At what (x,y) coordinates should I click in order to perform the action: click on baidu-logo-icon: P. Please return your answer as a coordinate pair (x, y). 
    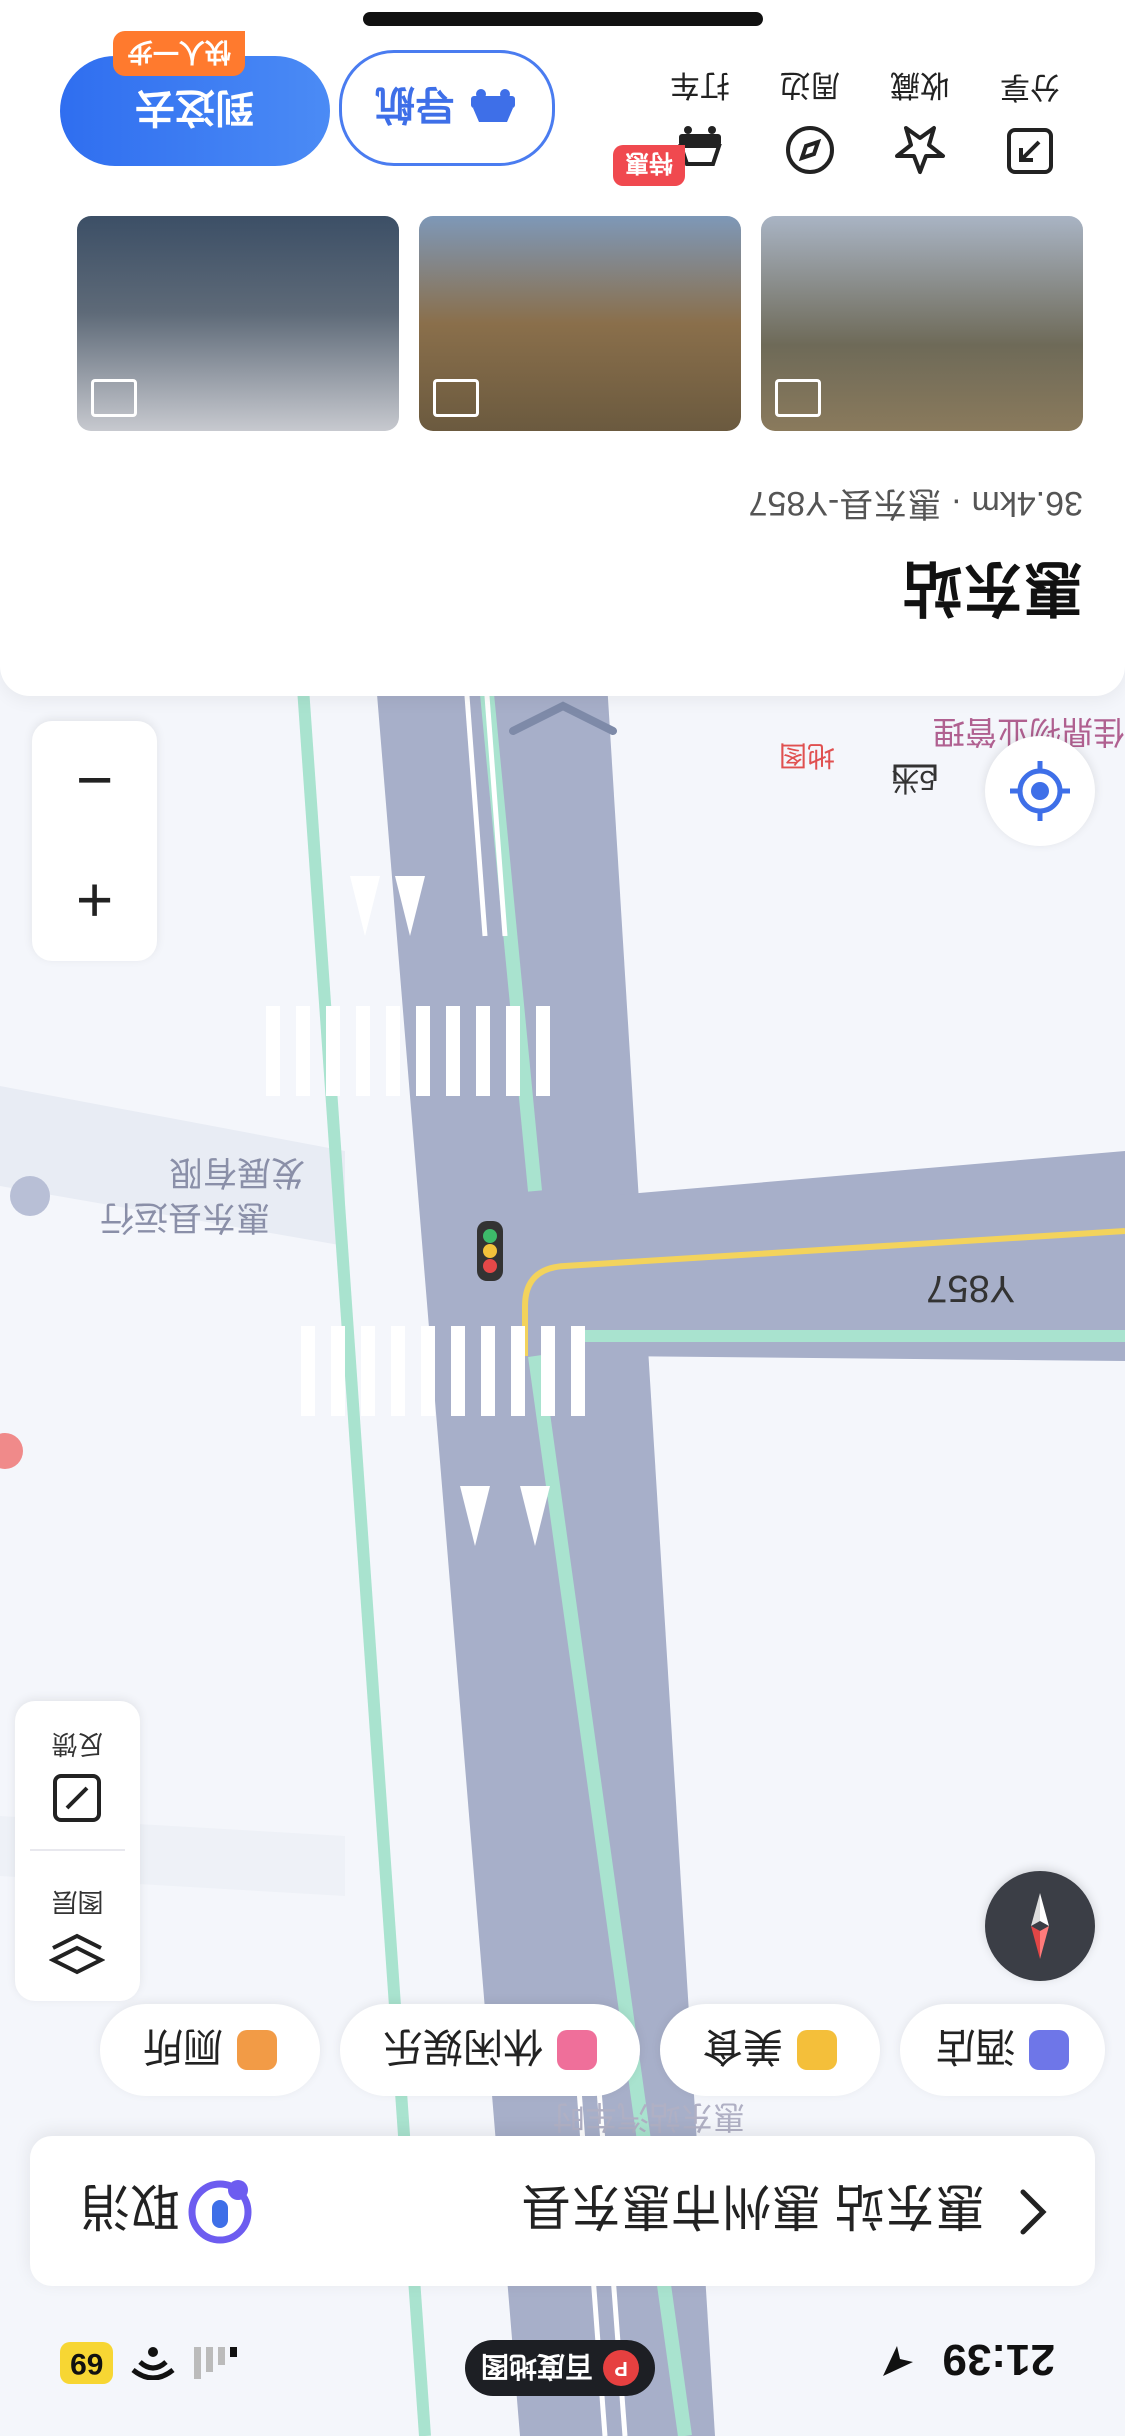
    Looking at the image, I should click on (621, 2368).